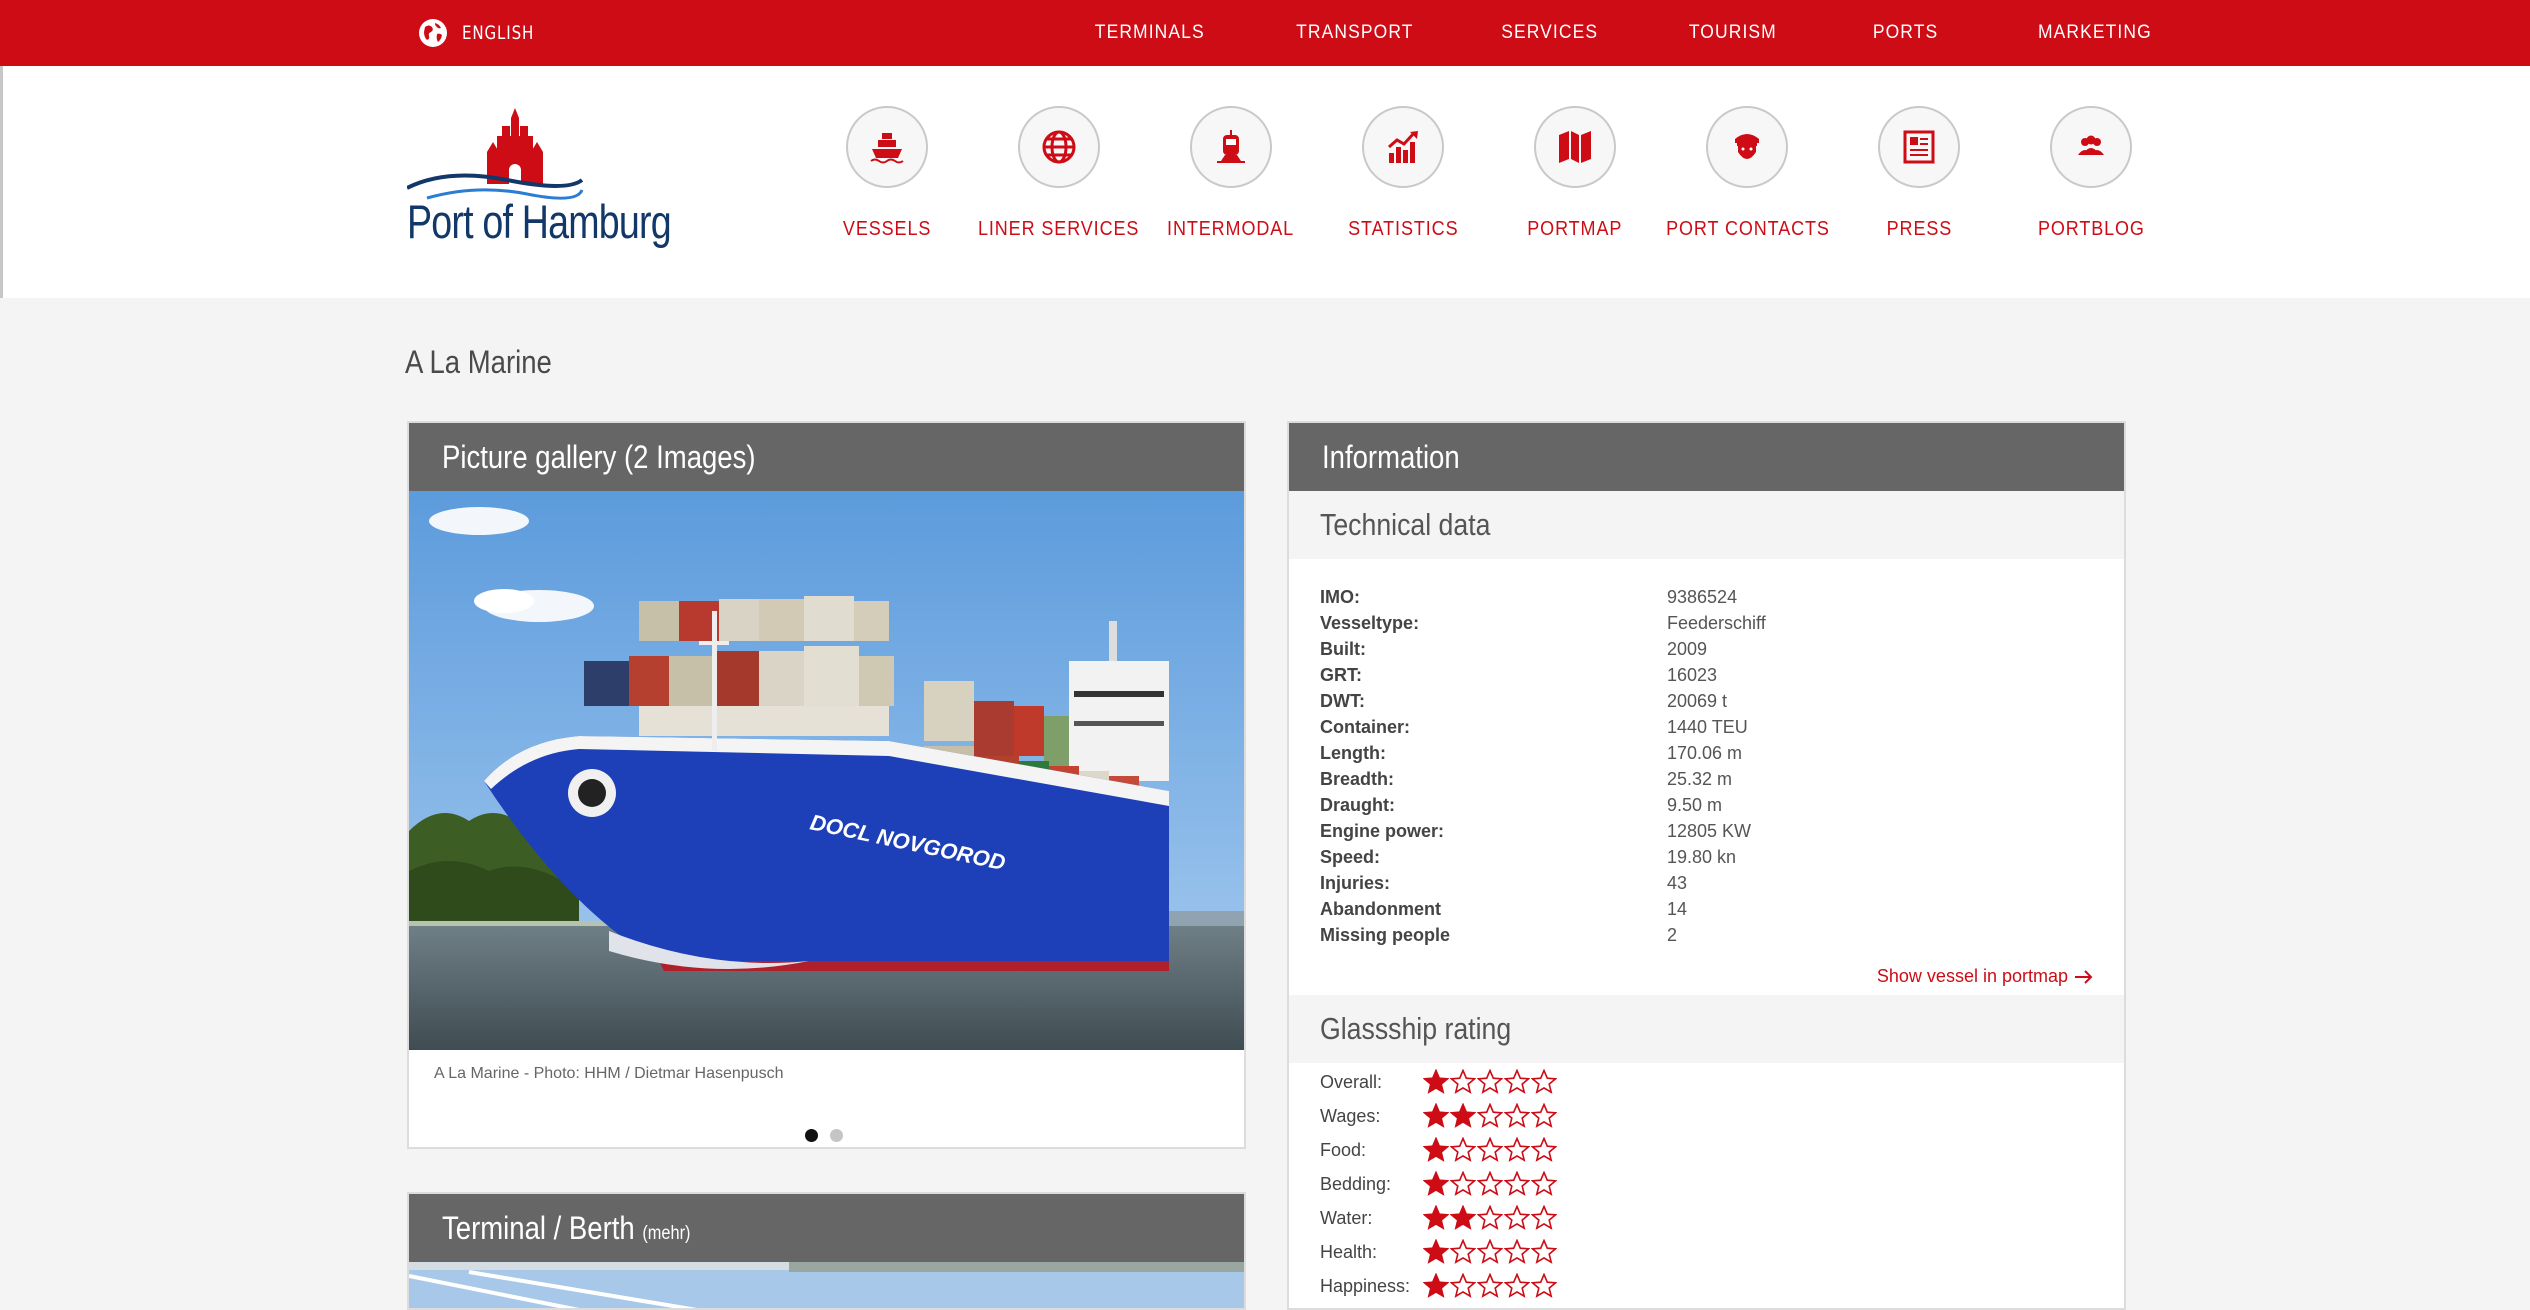  Describe the element at coordinates (1706, 1029) in the screenshot. I see `glassship-rating-heading: Glassship rating` at that location.